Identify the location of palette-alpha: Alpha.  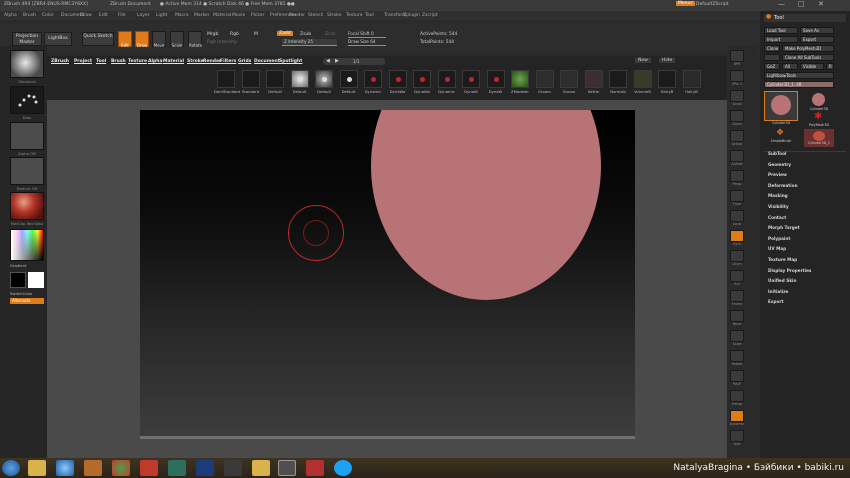
(155, 61).